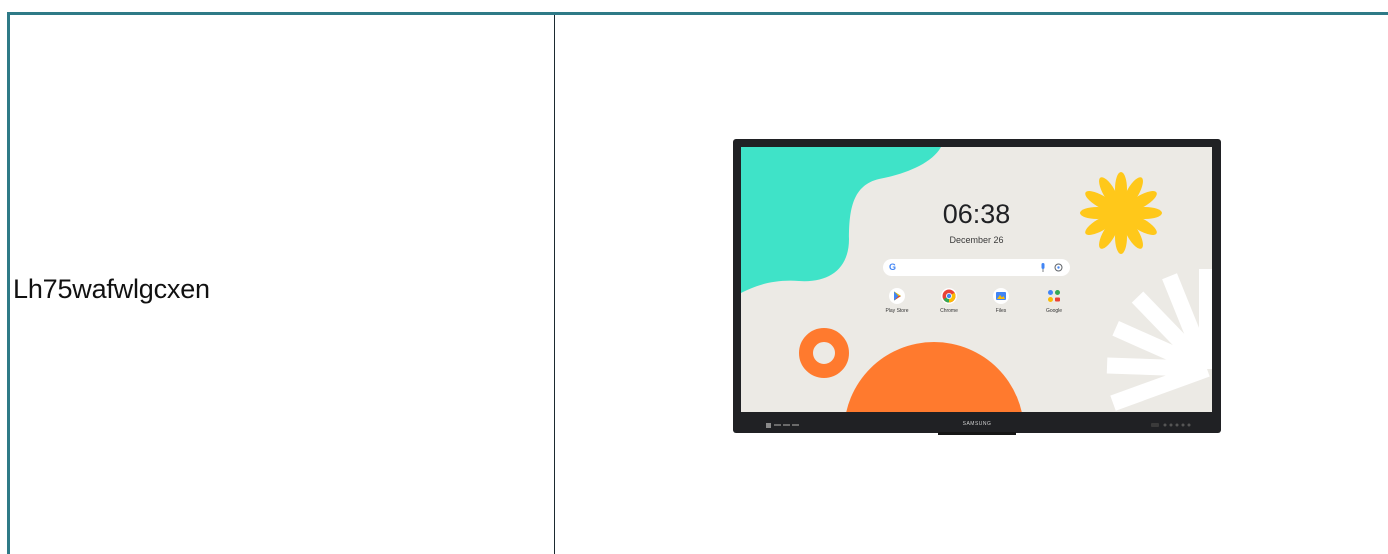  Describe the element at coordinates (1171, 425) in the screenshot. I see `control-buttons-icon` at that location.